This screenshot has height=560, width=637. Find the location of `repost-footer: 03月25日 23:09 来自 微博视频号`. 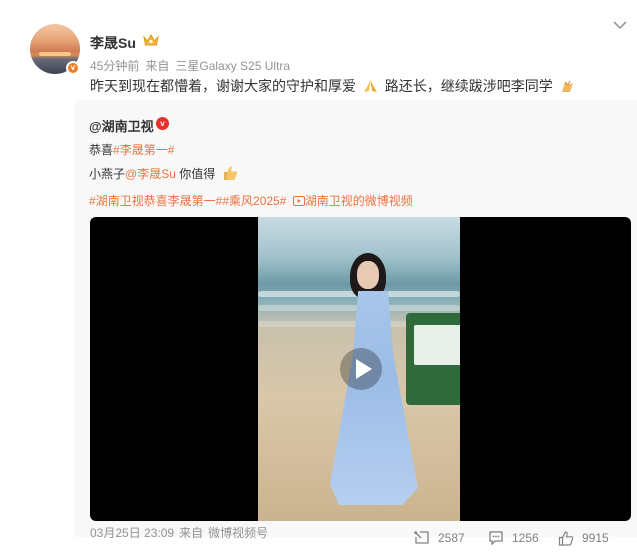

repost-footer: 03月25日 23:09 来自 微博视频号 is located at coordinates (181, 532).